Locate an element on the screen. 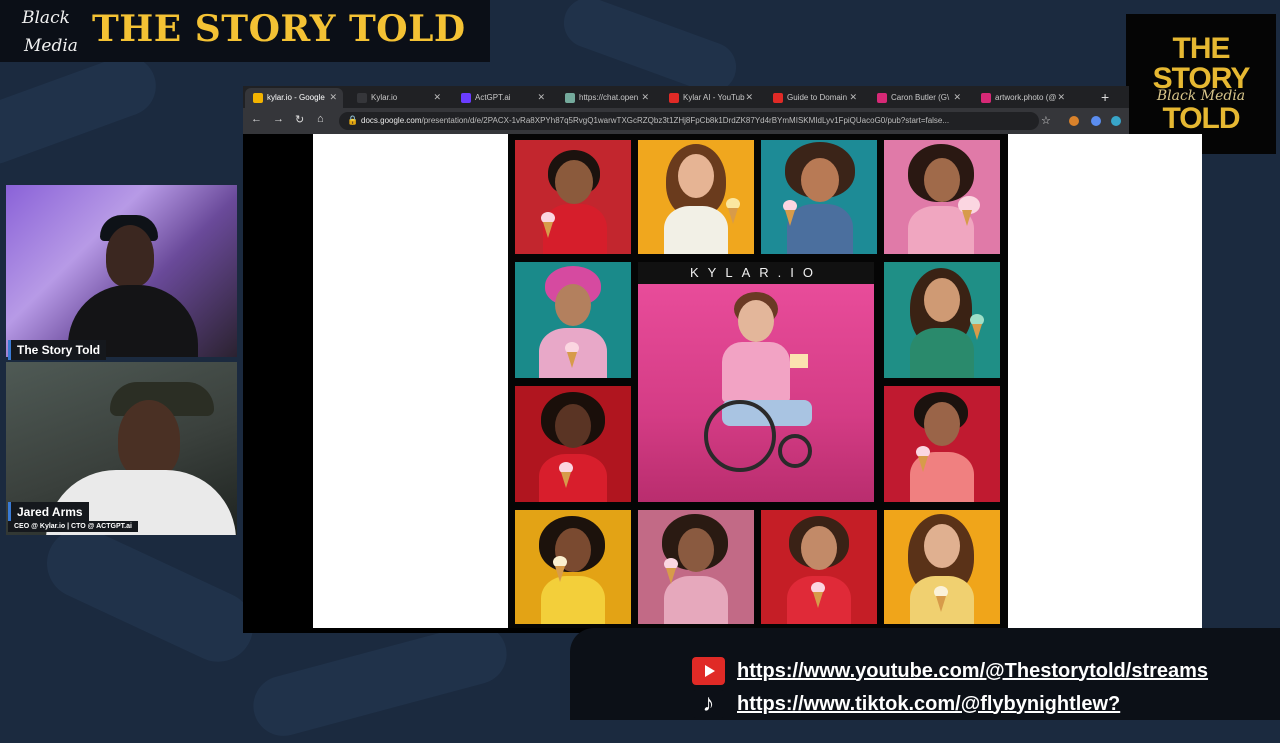 The height and width of the screenshot is (743, 1280). browser-tab: Caron Butler (G\ ✕ is located at coordinates (918, 98).